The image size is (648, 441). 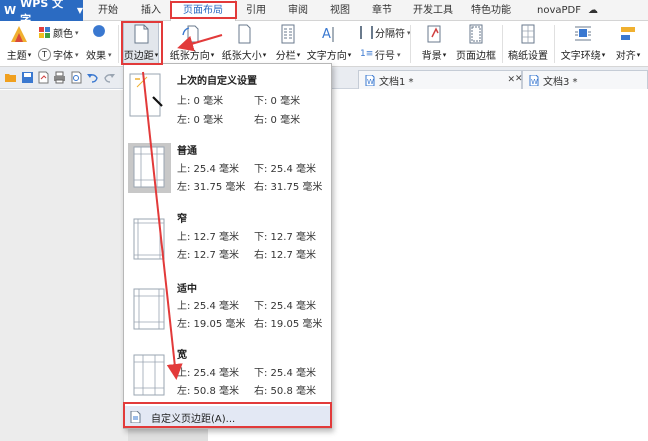 What do you see at coordinates (182, 219) in the screenshot?
I see `preset-name: 窄` at bounding box center [182, 219].